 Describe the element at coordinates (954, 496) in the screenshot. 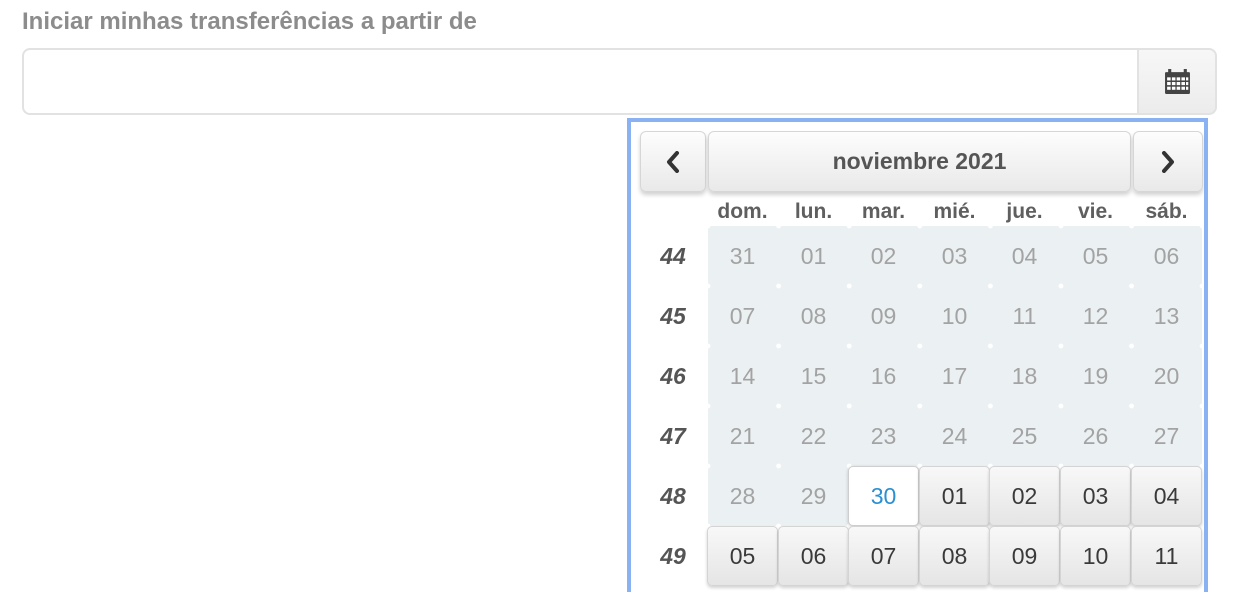

I see `day-cell: 01` at that location.